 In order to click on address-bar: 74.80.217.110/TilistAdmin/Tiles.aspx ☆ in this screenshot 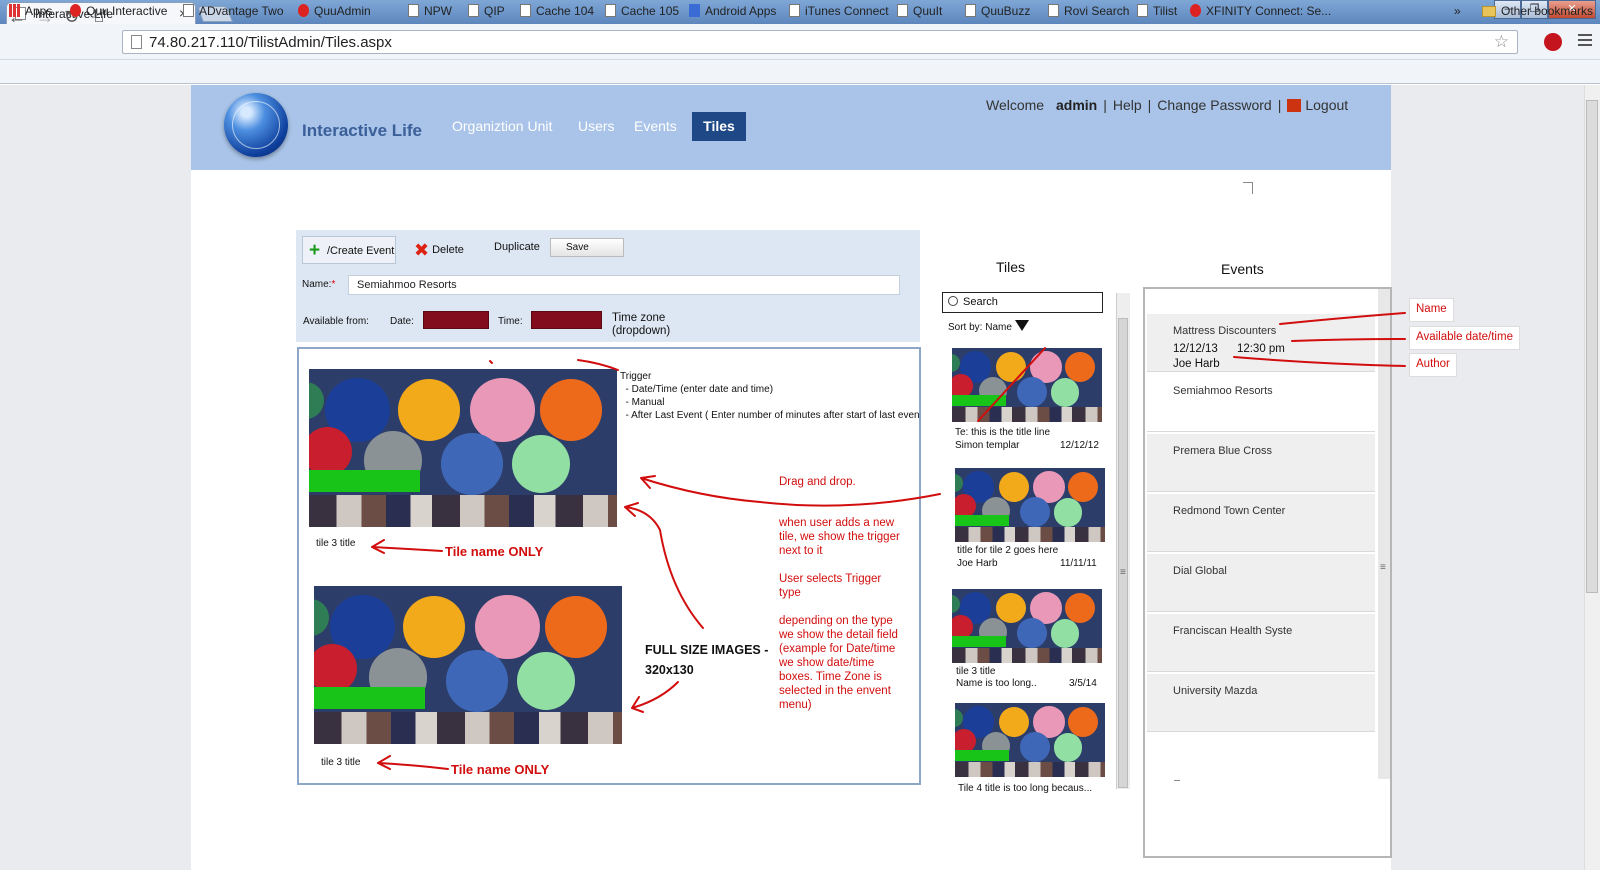, I will do `click(820, 42)`.